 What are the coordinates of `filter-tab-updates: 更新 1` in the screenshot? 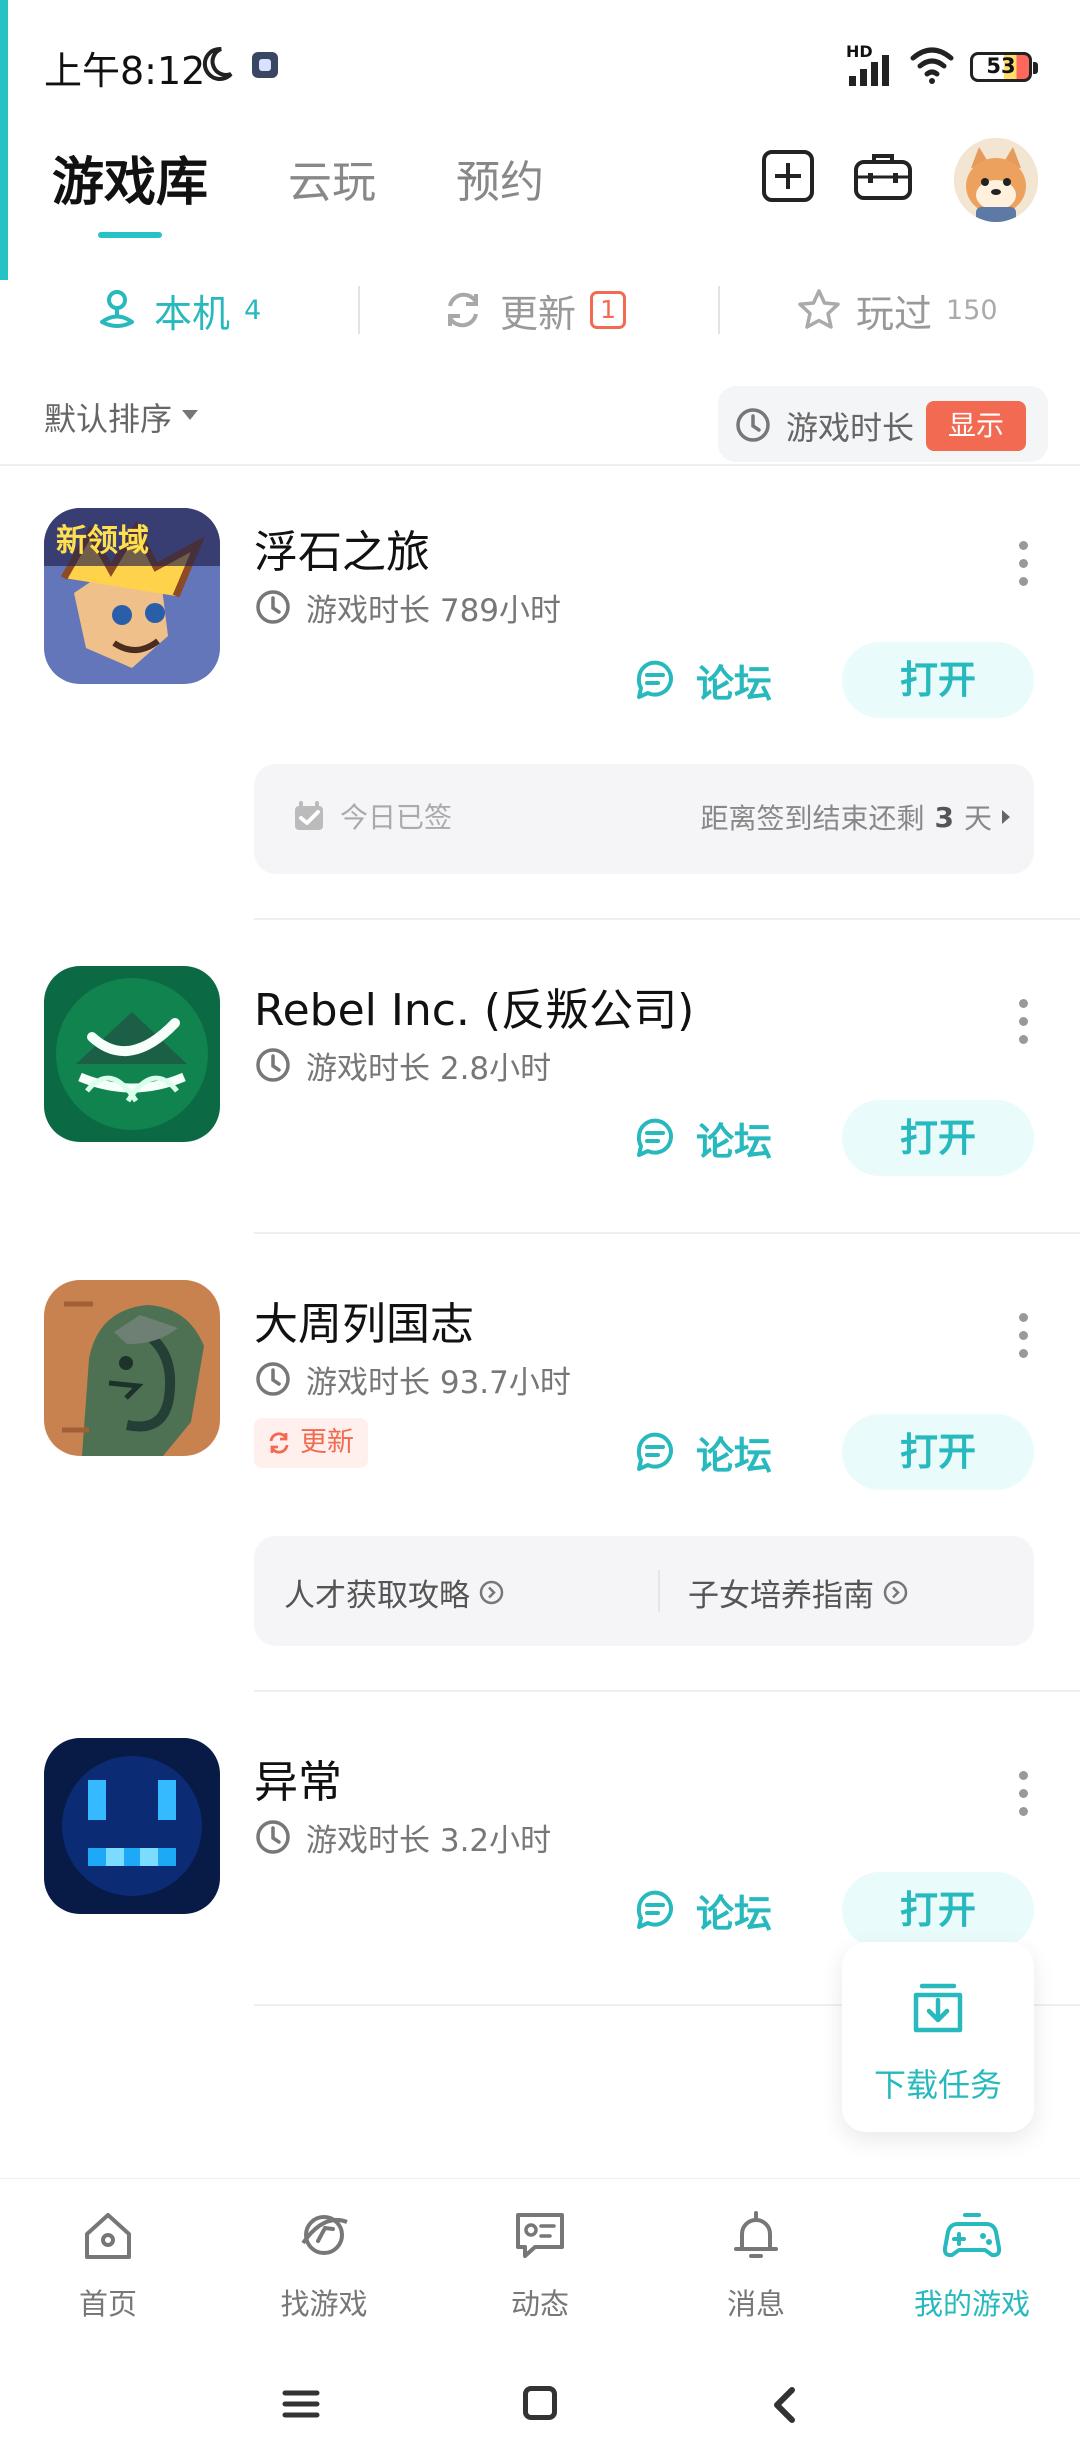 It's located at (533, 310).